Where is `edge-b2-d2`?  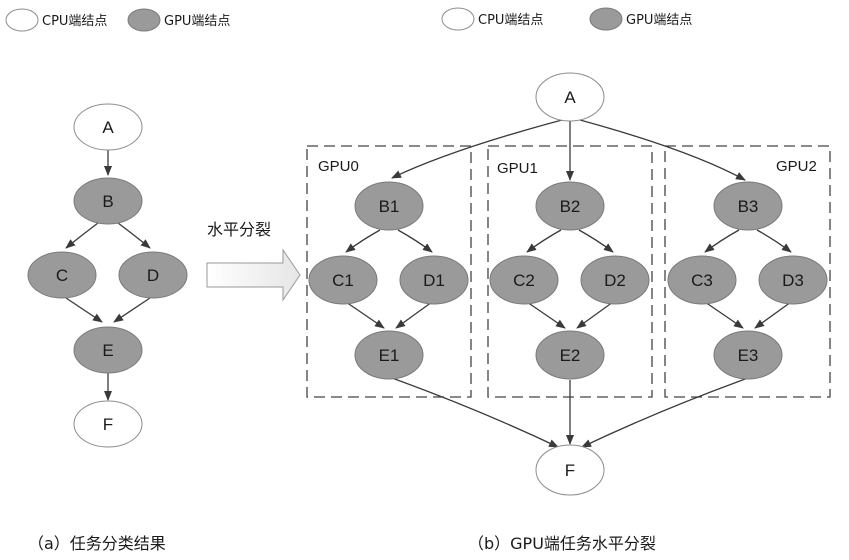
edge-b2-d2 is located at coordinates (596, 241).